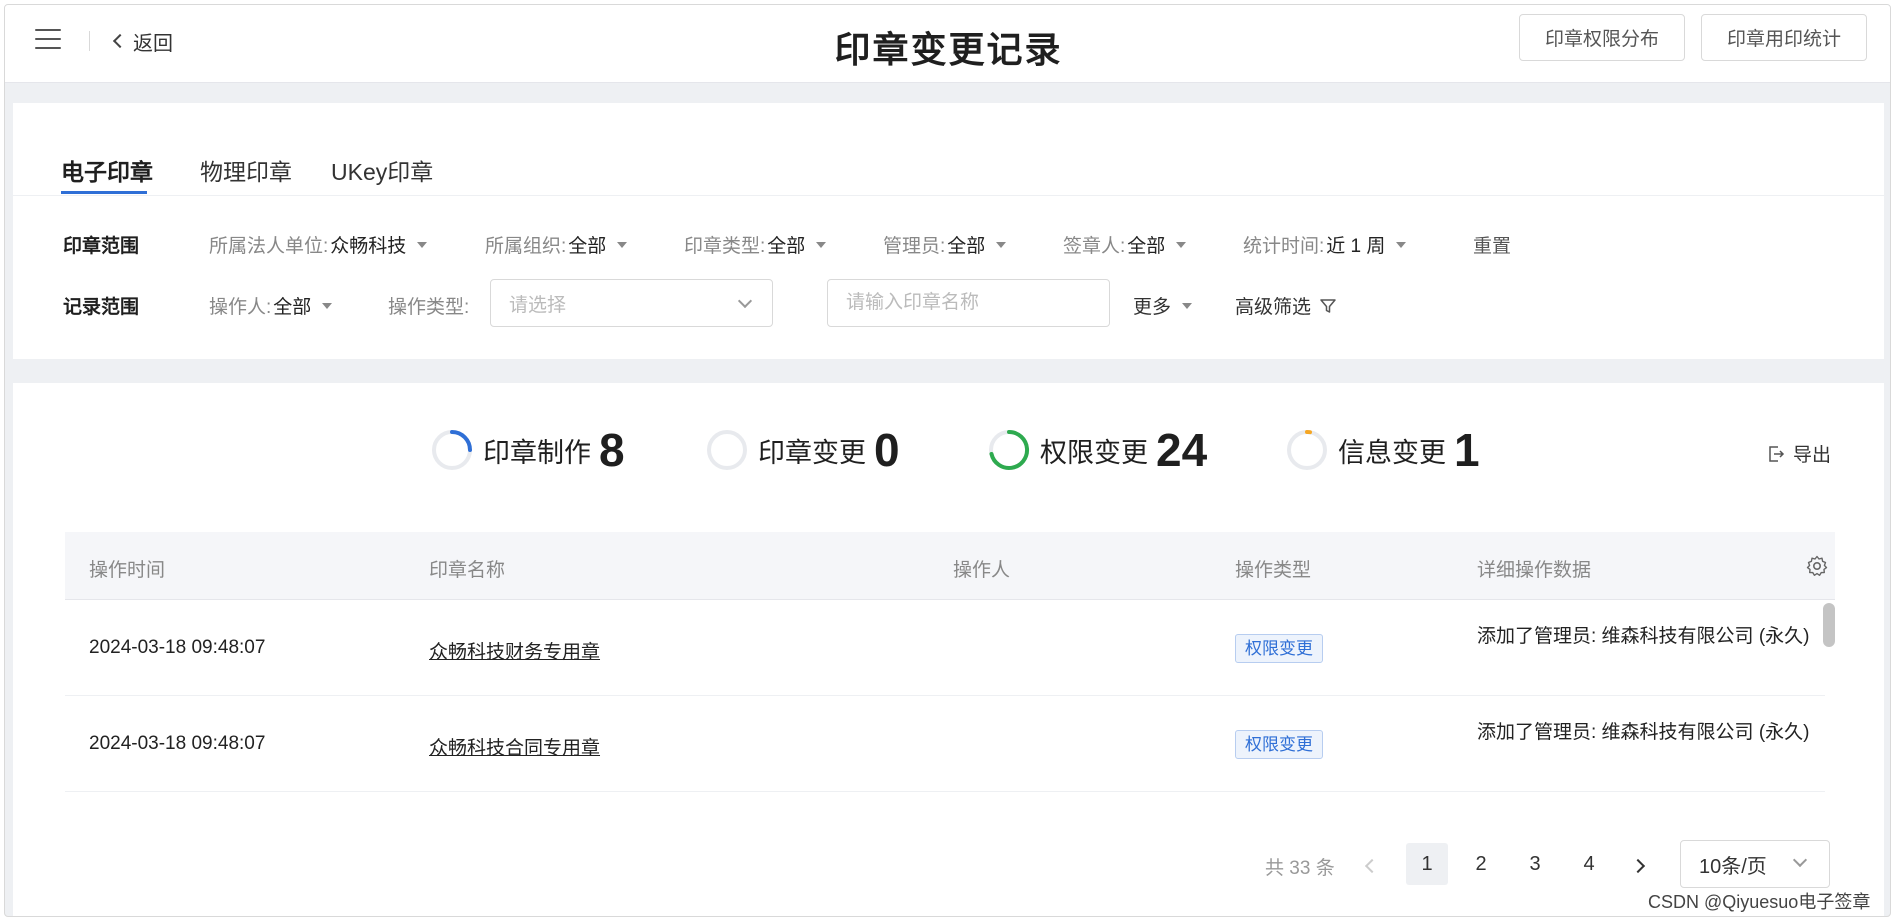 The width and height of the screenshot is (1895, 921). I want to click on col-detail: 详细操作数据, so click(1534, 570).